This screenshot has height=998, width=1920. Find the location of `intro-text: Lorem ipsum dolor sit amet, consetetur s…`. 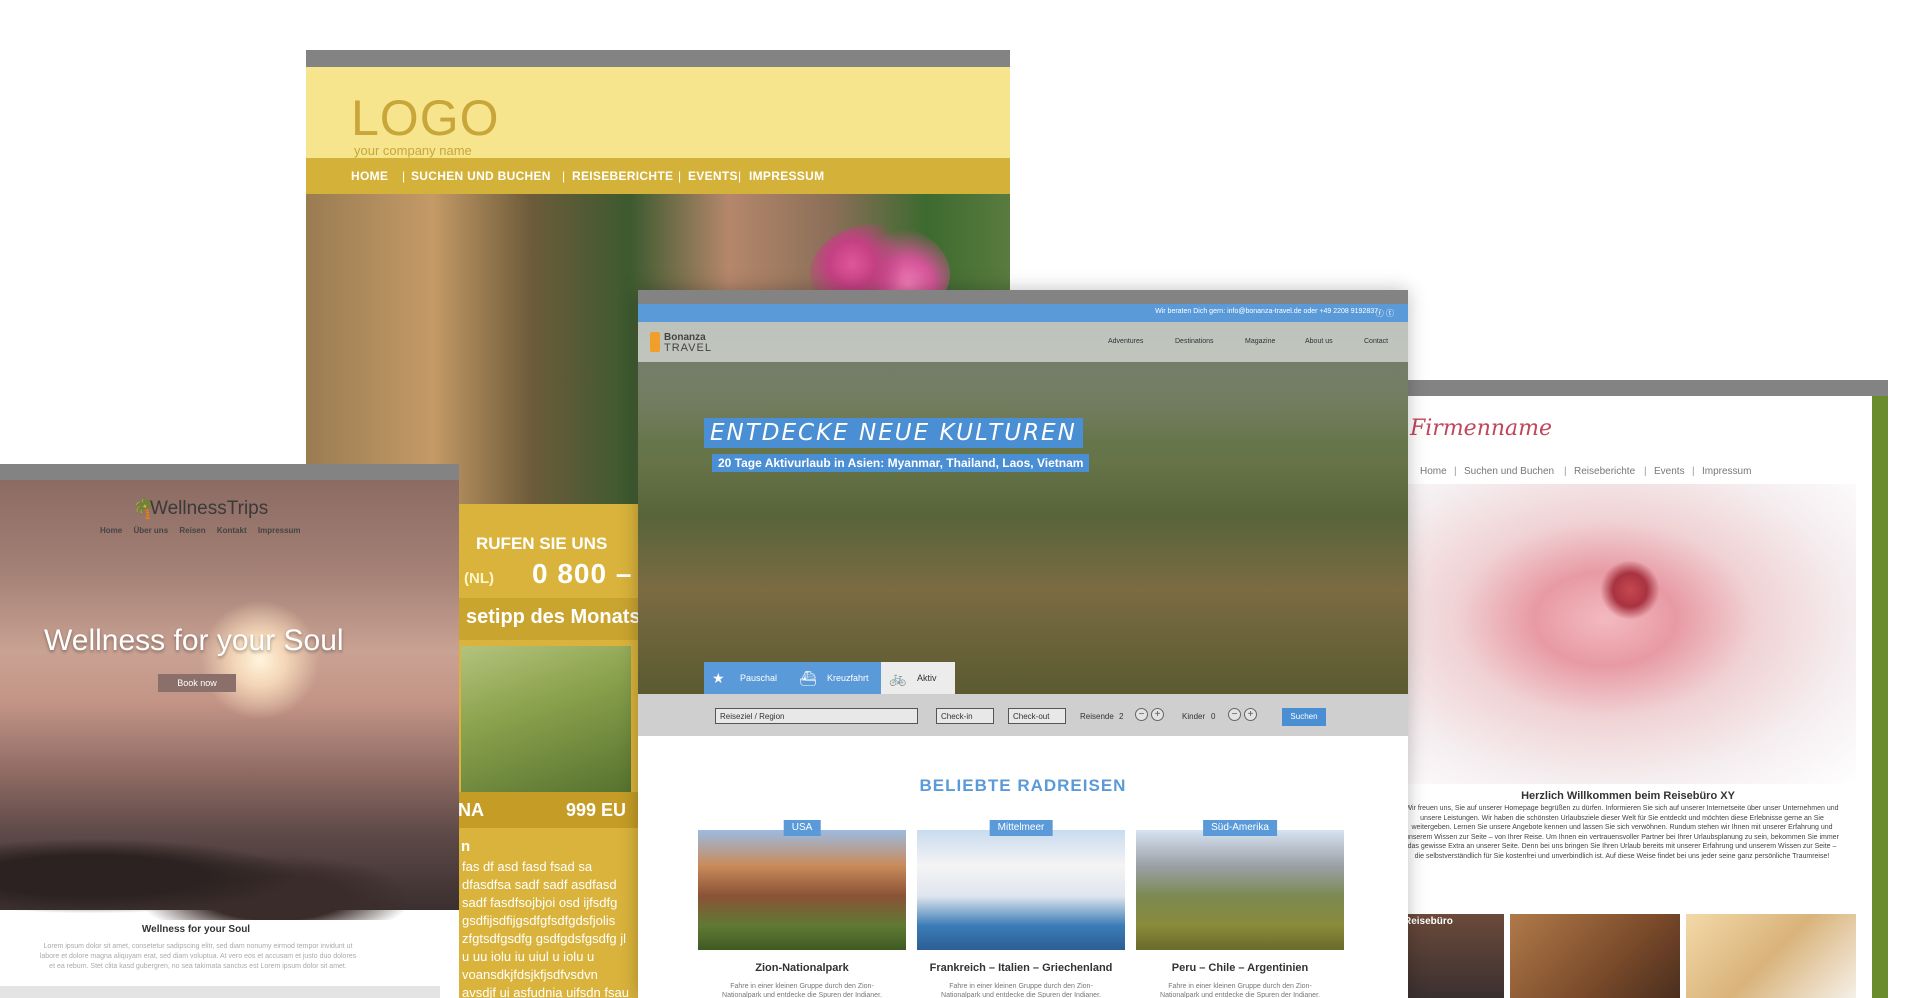

intro-text: Lorem ipsum dolor sit amet, consetetur s… is located at coordinates (198, 956).